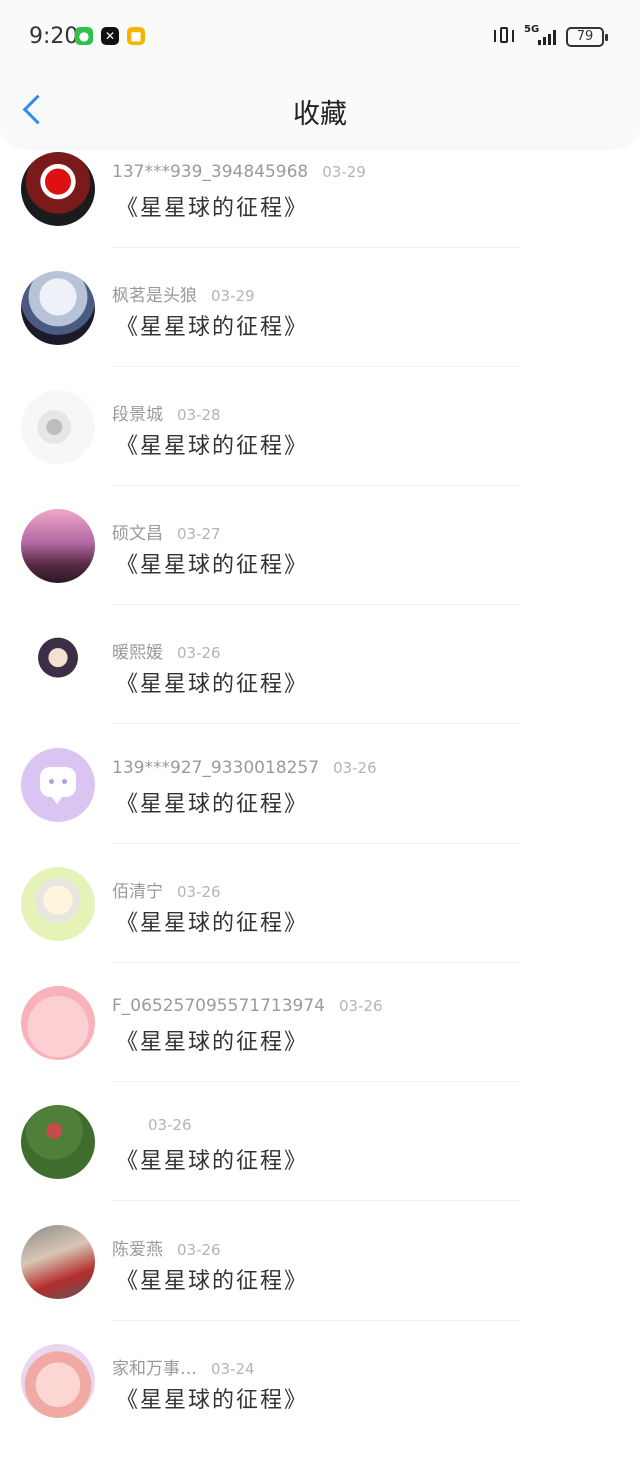 The height and width of the screenshot is (1463, 640). I want to click on username: 137***939_394845968, so click(210, 172).